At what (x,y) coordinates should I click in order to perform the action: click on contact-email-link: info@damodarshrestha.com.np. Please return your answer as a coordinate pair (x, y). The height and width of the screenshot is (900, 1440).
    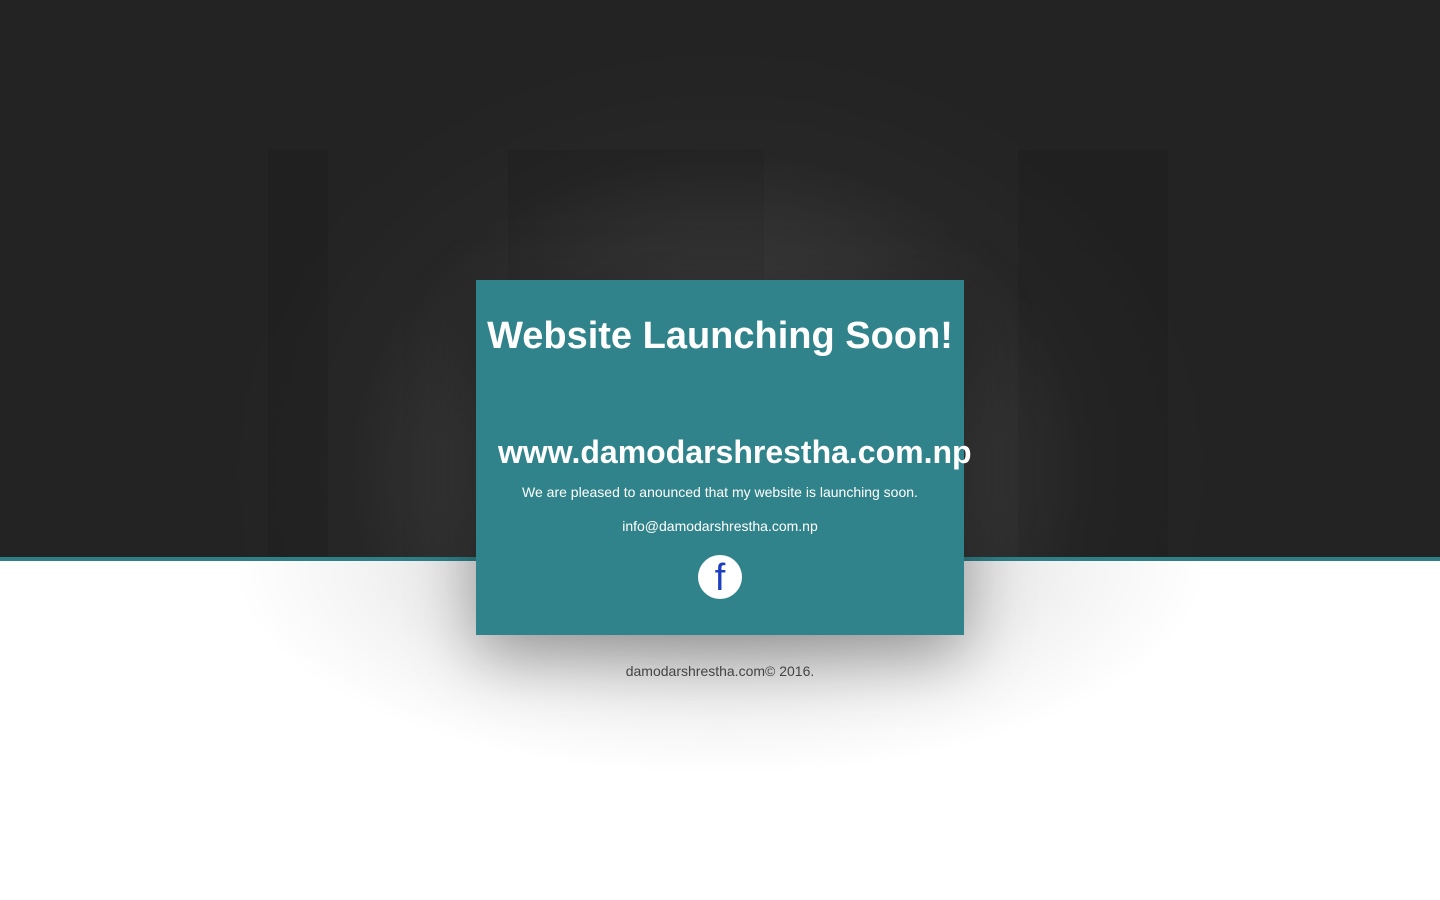
    Looking at the image, I should click on (720, 526).